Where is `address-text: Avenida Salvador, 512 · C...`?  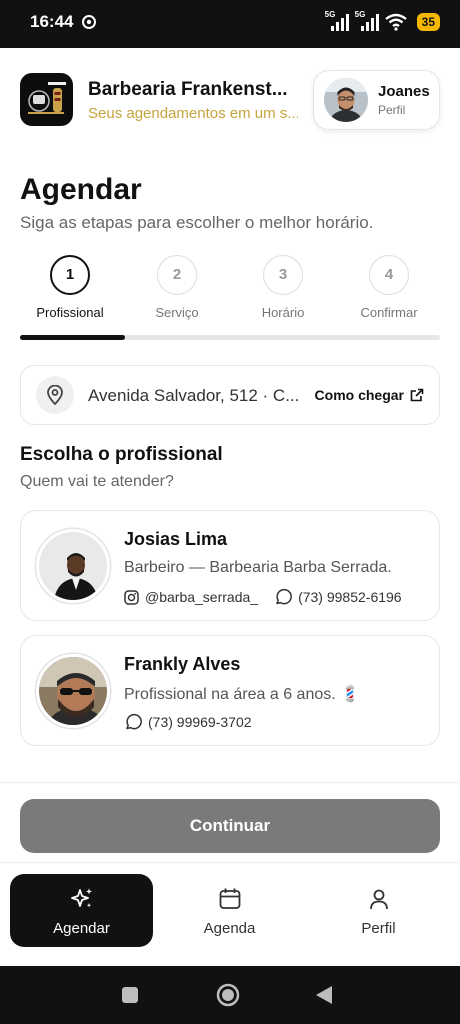 address-text: Avenida Salvador, 512 · C... is located at coordinates (193, 395).